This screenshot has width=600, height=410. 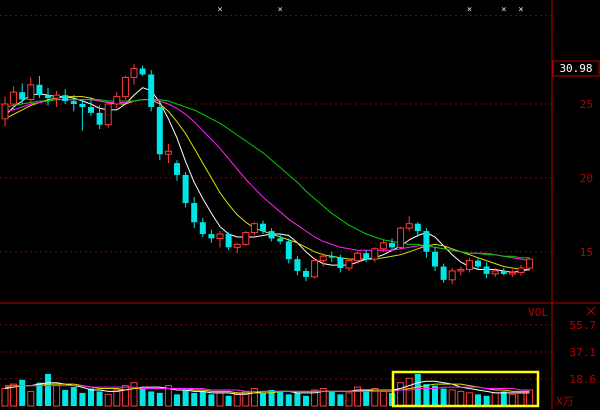 What do you see at coordinates (586, 178) in the screenshot?
I see `price-tick-label: 20` at bounding box center [586, 178].